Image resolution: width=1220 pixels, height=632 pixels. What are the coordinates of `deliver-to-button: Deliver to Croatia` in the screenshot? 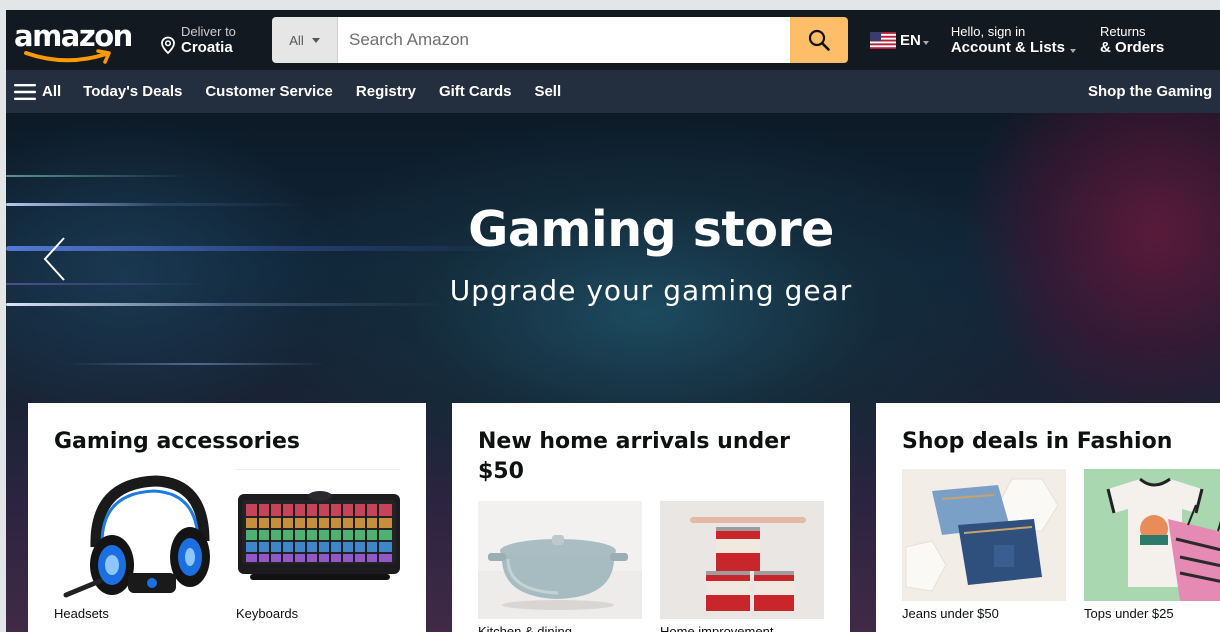 It's located at (211, 40).